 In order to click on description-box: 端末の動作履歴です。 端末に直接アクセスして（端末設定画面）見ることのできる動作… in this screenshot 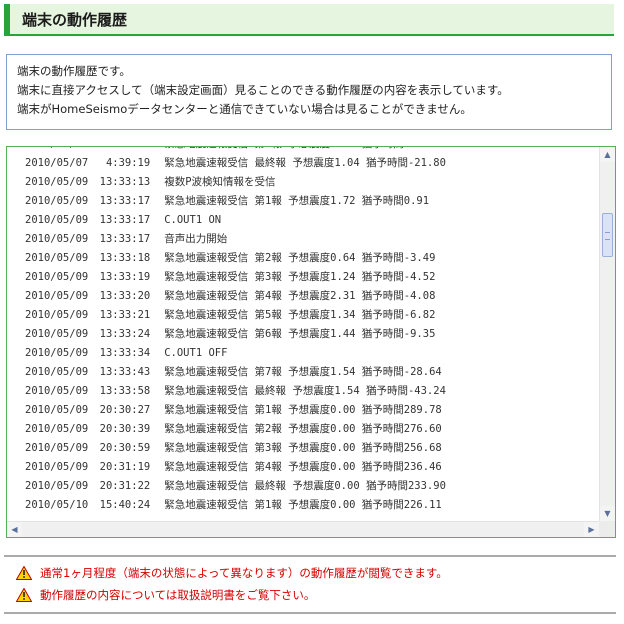, I will do `click(309, 92)`.